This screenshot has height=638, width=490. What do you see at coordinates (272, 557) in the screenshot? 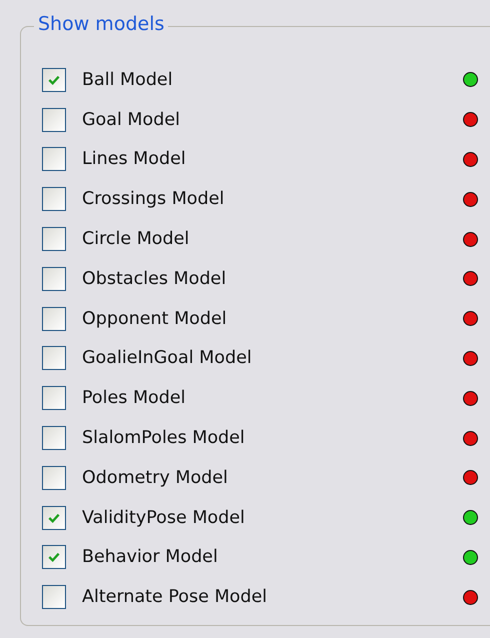
I see `checkbox-label: Behavior Model` at bounding box center [272, 557].